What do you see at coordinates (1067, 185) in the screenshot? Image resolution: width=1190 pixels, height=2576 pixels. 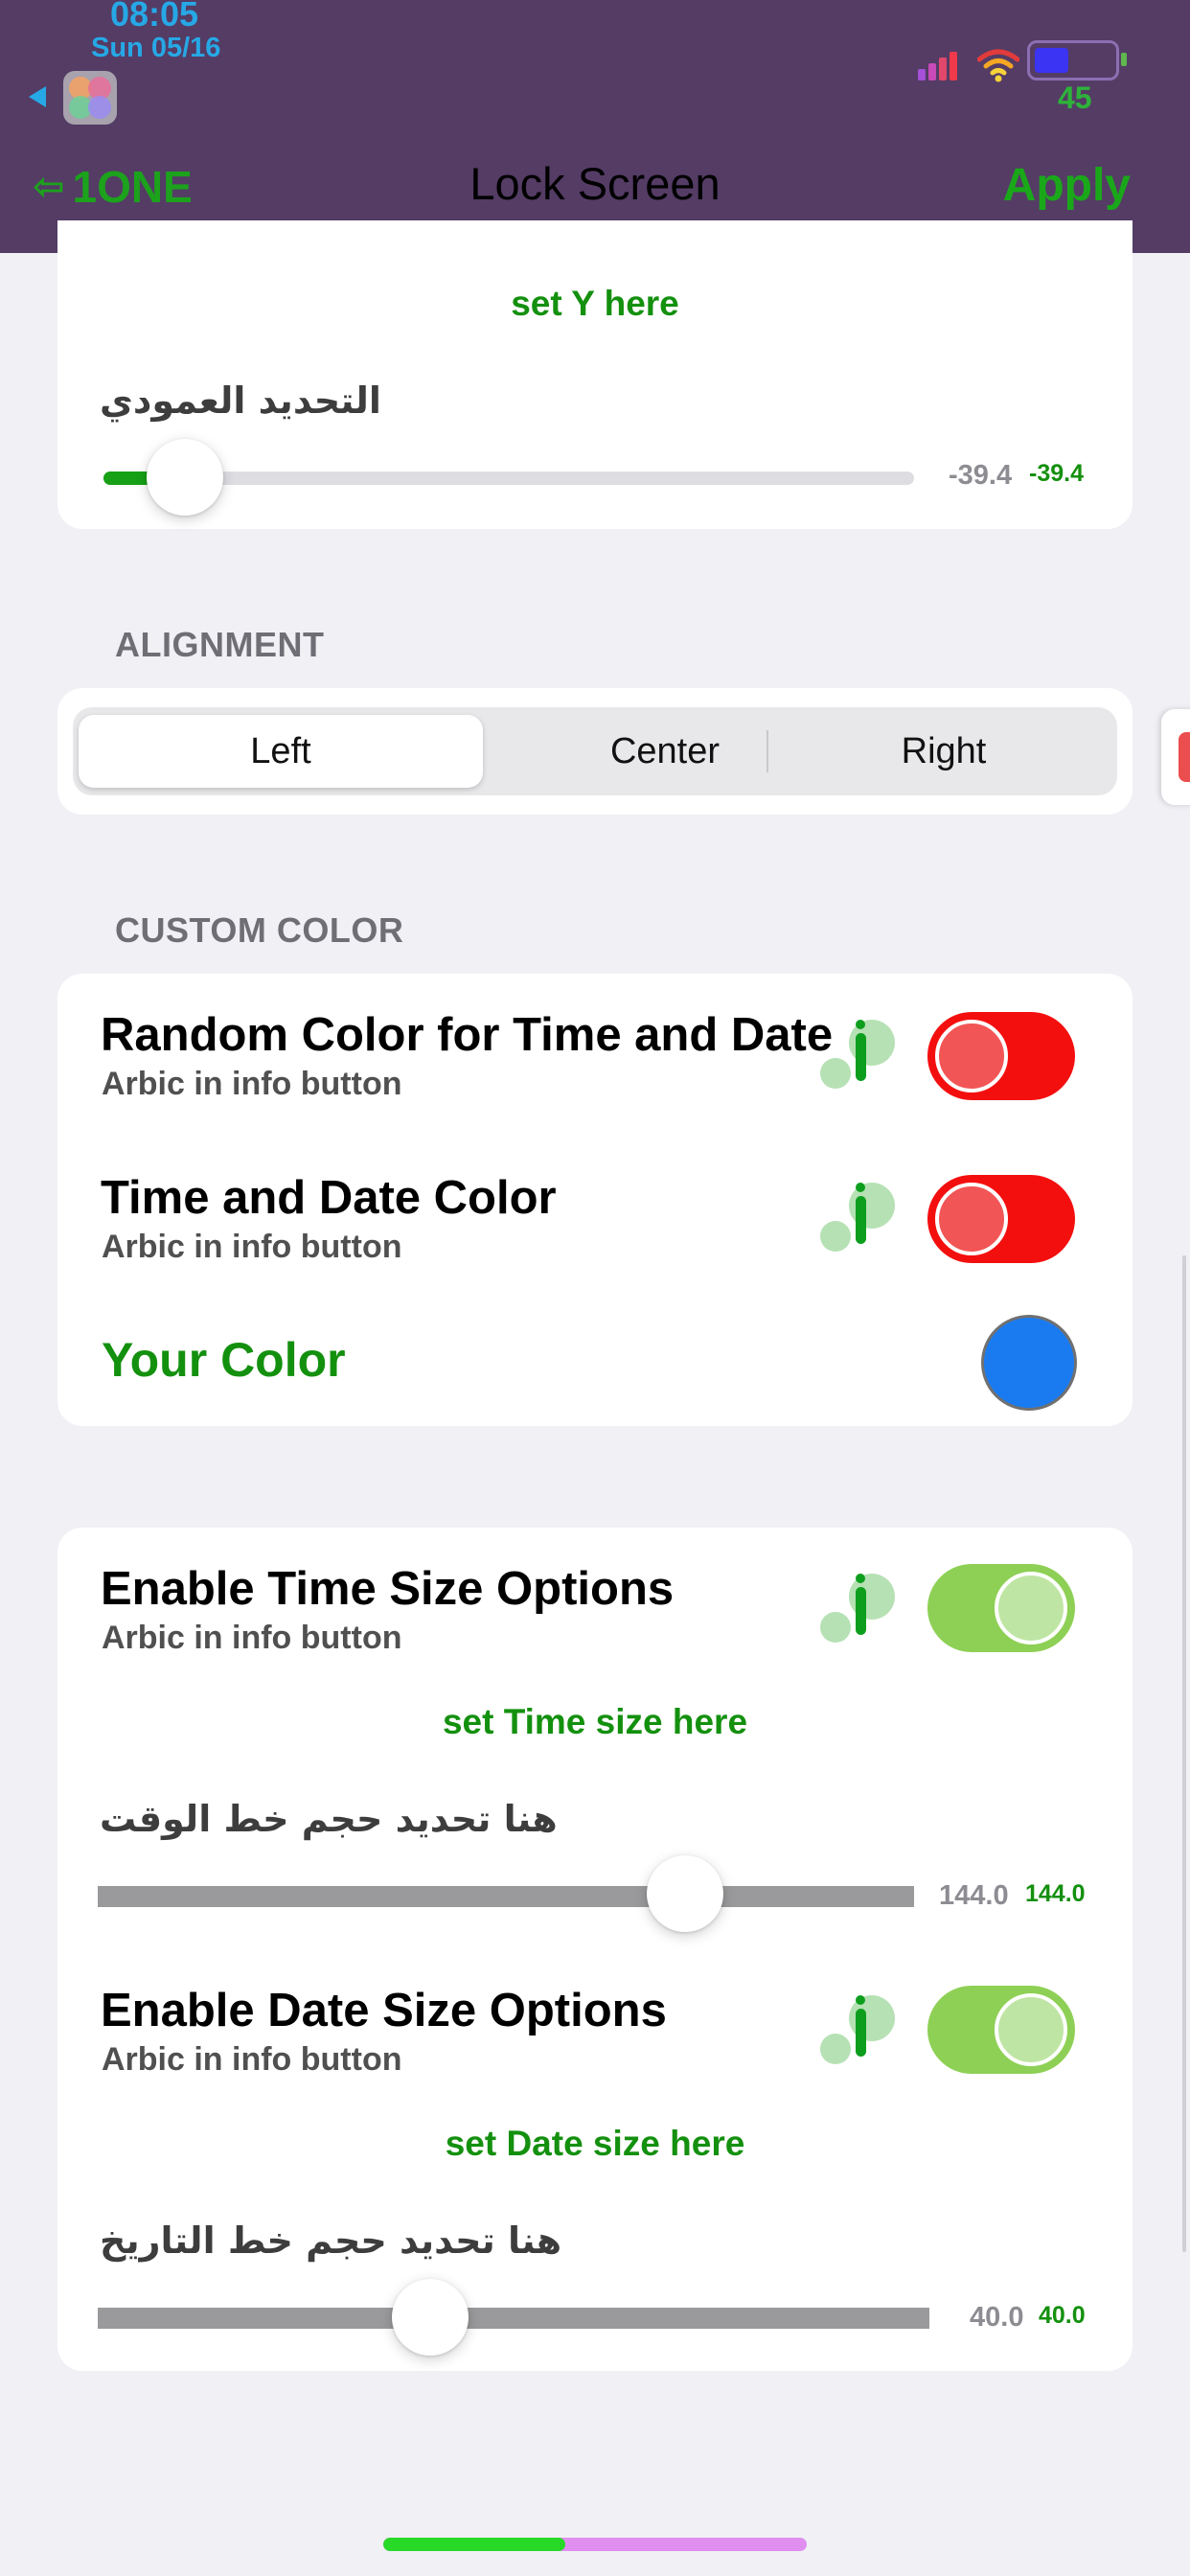 I see `apply-button: Apply` at bounding box center [1067, 185].